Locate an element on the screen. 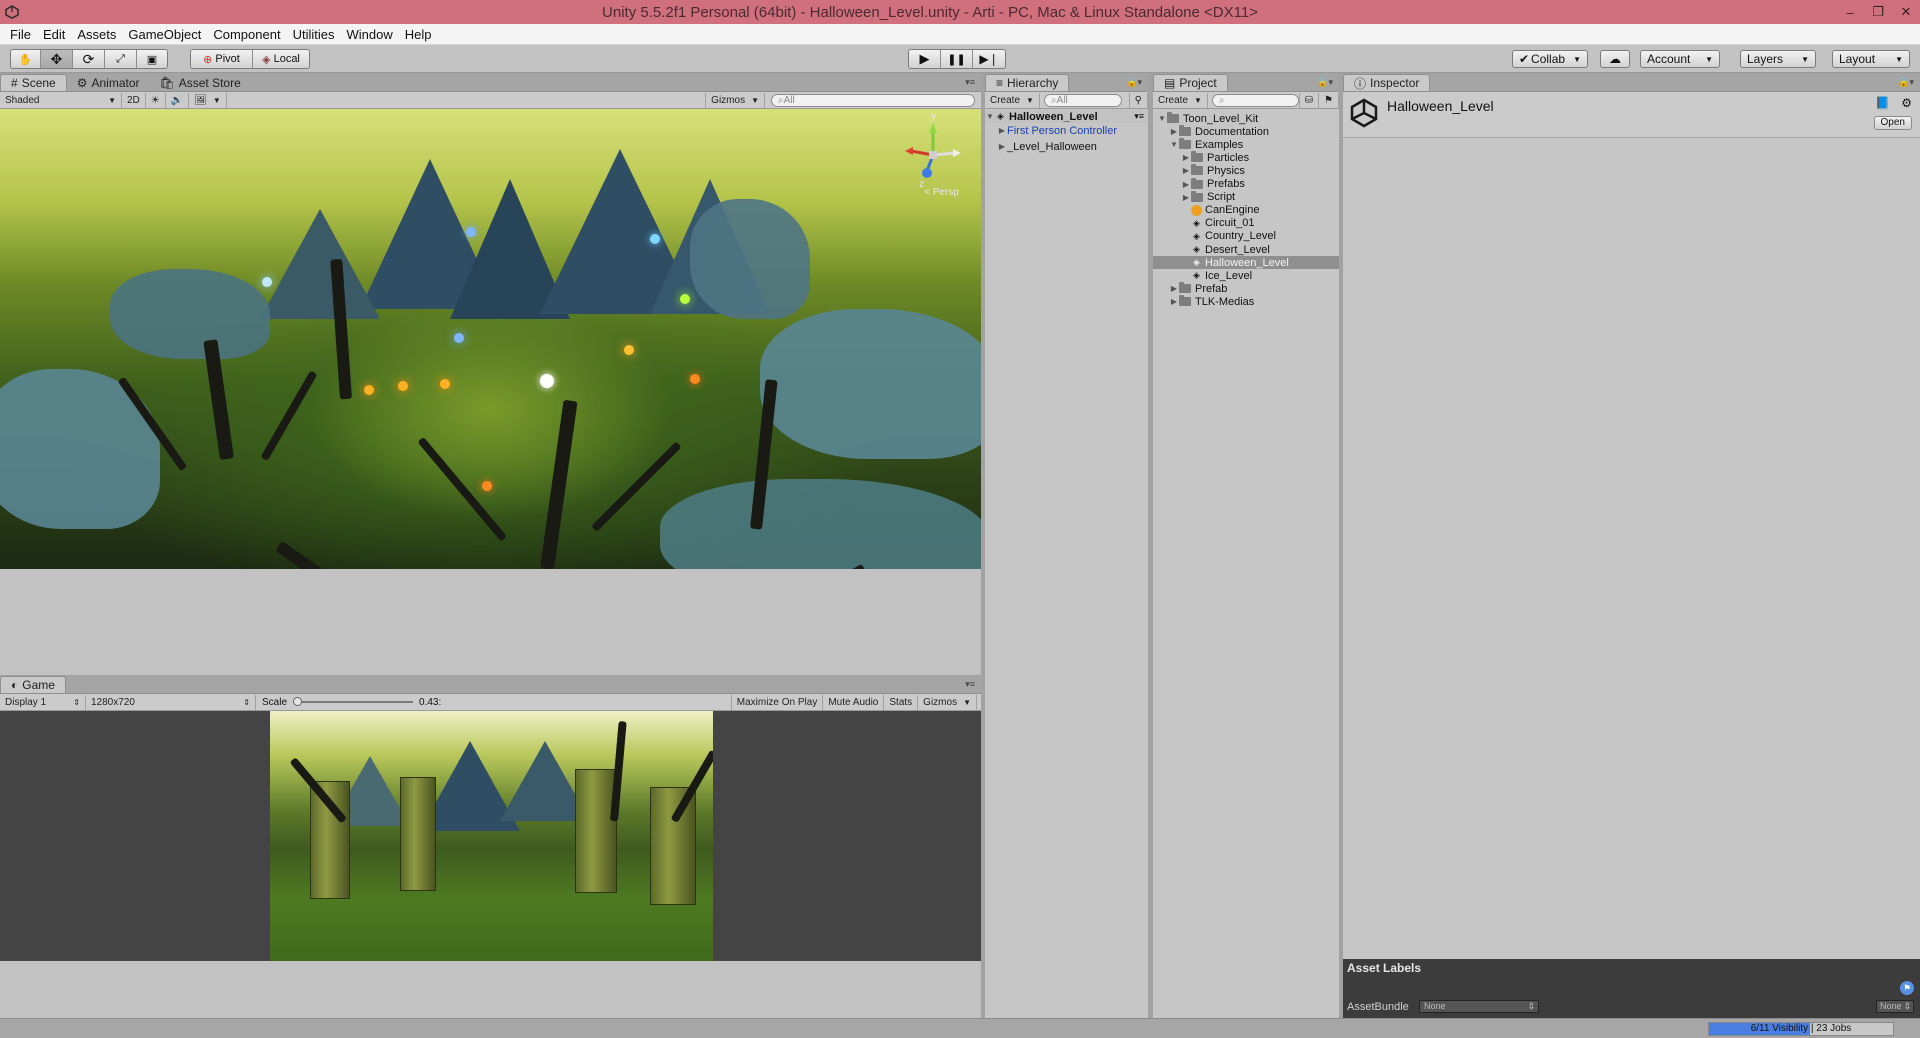 The width and height of the screenshot is (1920, 1038). project-asset: ◈ Ice_Level is located at coordinates (1246, 275).